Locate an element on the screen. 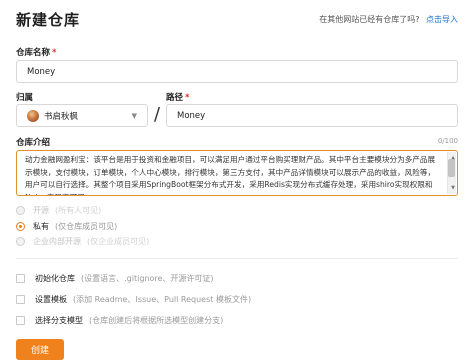  owner-label: 归属 is located at coordinates (25, 98).